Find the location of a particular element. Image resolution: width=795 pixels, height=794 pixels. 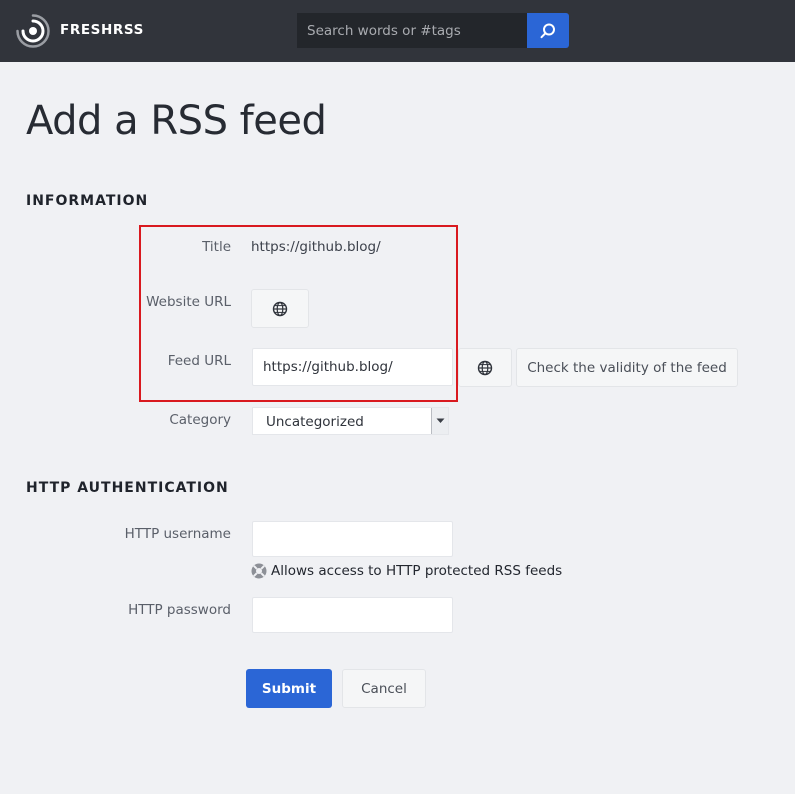

title-label: Title is located at coordinates (216, 247).